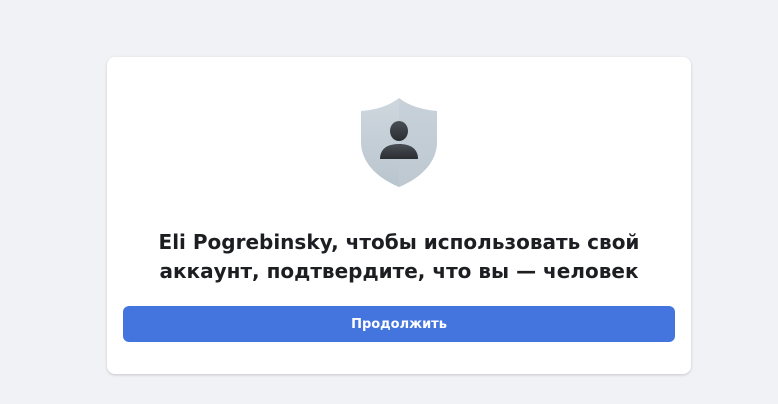 This screenshot has width=778, height=404. I want to click on shield-user-icon, so click(399, 142).